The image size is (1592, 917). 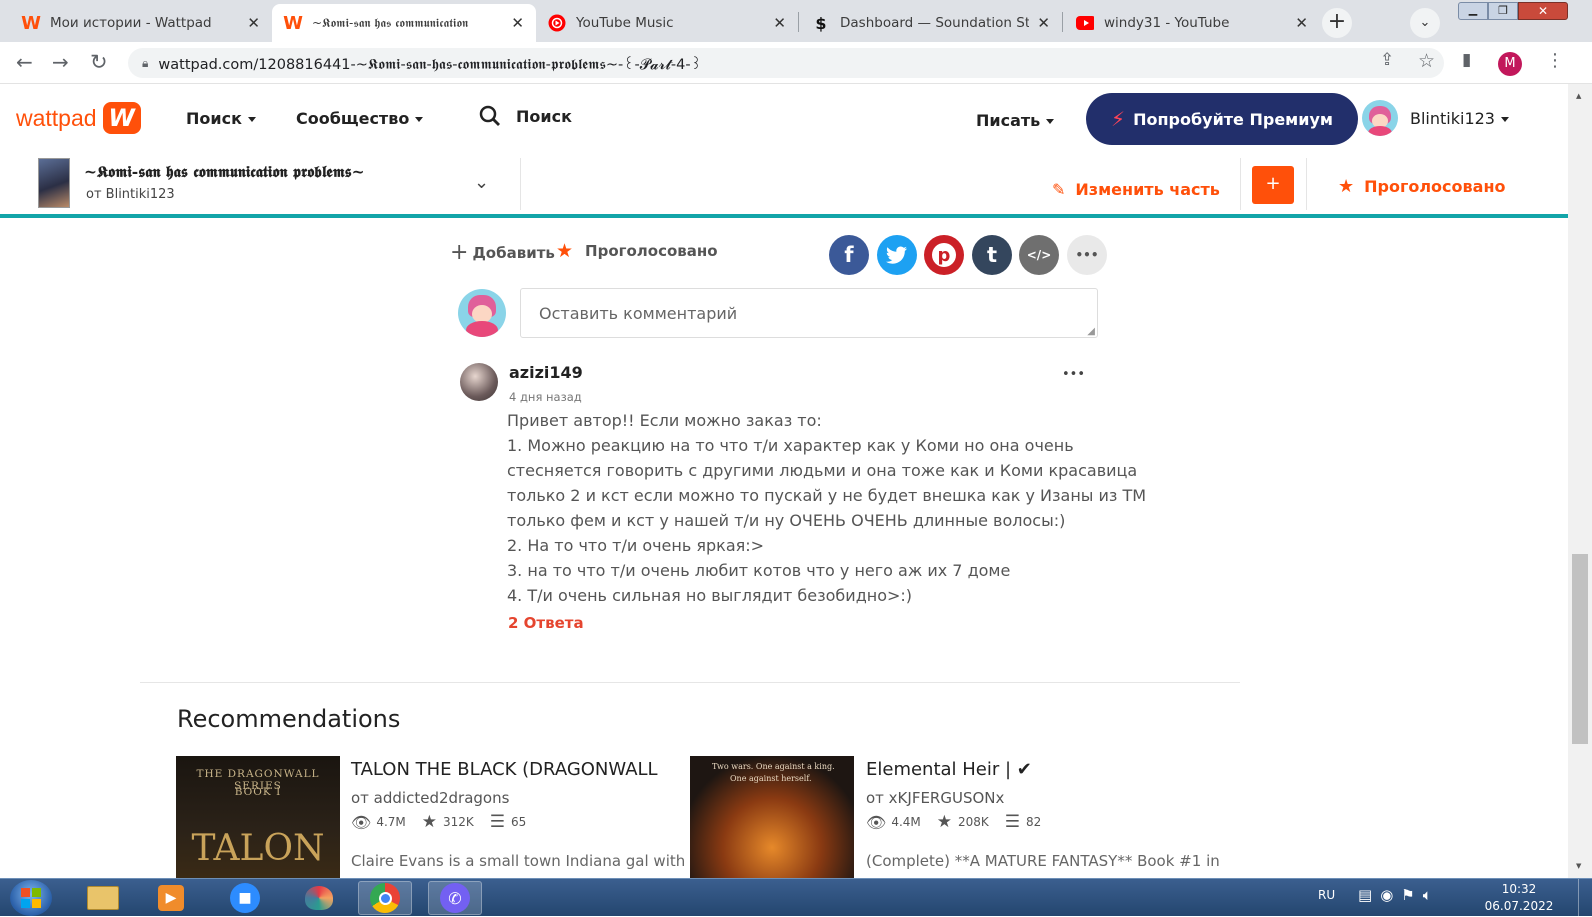 What do you see at coordinates (1087, 255) in the screenshot?
I see `more-options-icon: •••` at bounding box center [1087, 255].